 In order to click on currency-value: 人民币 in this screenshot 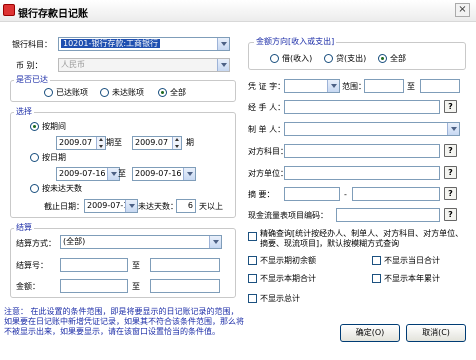, I will do `click(73, 64)`.